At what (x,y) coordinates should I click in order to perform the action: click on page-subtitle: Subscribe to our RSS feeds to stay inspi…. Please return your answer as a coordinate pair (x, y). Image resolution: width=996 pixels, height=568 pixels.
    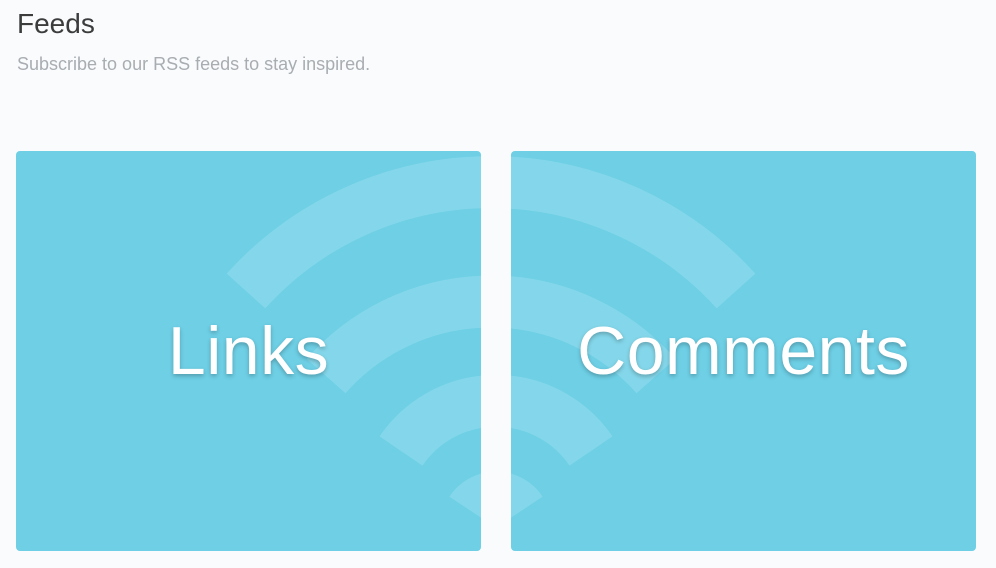
    Looking at the image, I should click on (194, 64).